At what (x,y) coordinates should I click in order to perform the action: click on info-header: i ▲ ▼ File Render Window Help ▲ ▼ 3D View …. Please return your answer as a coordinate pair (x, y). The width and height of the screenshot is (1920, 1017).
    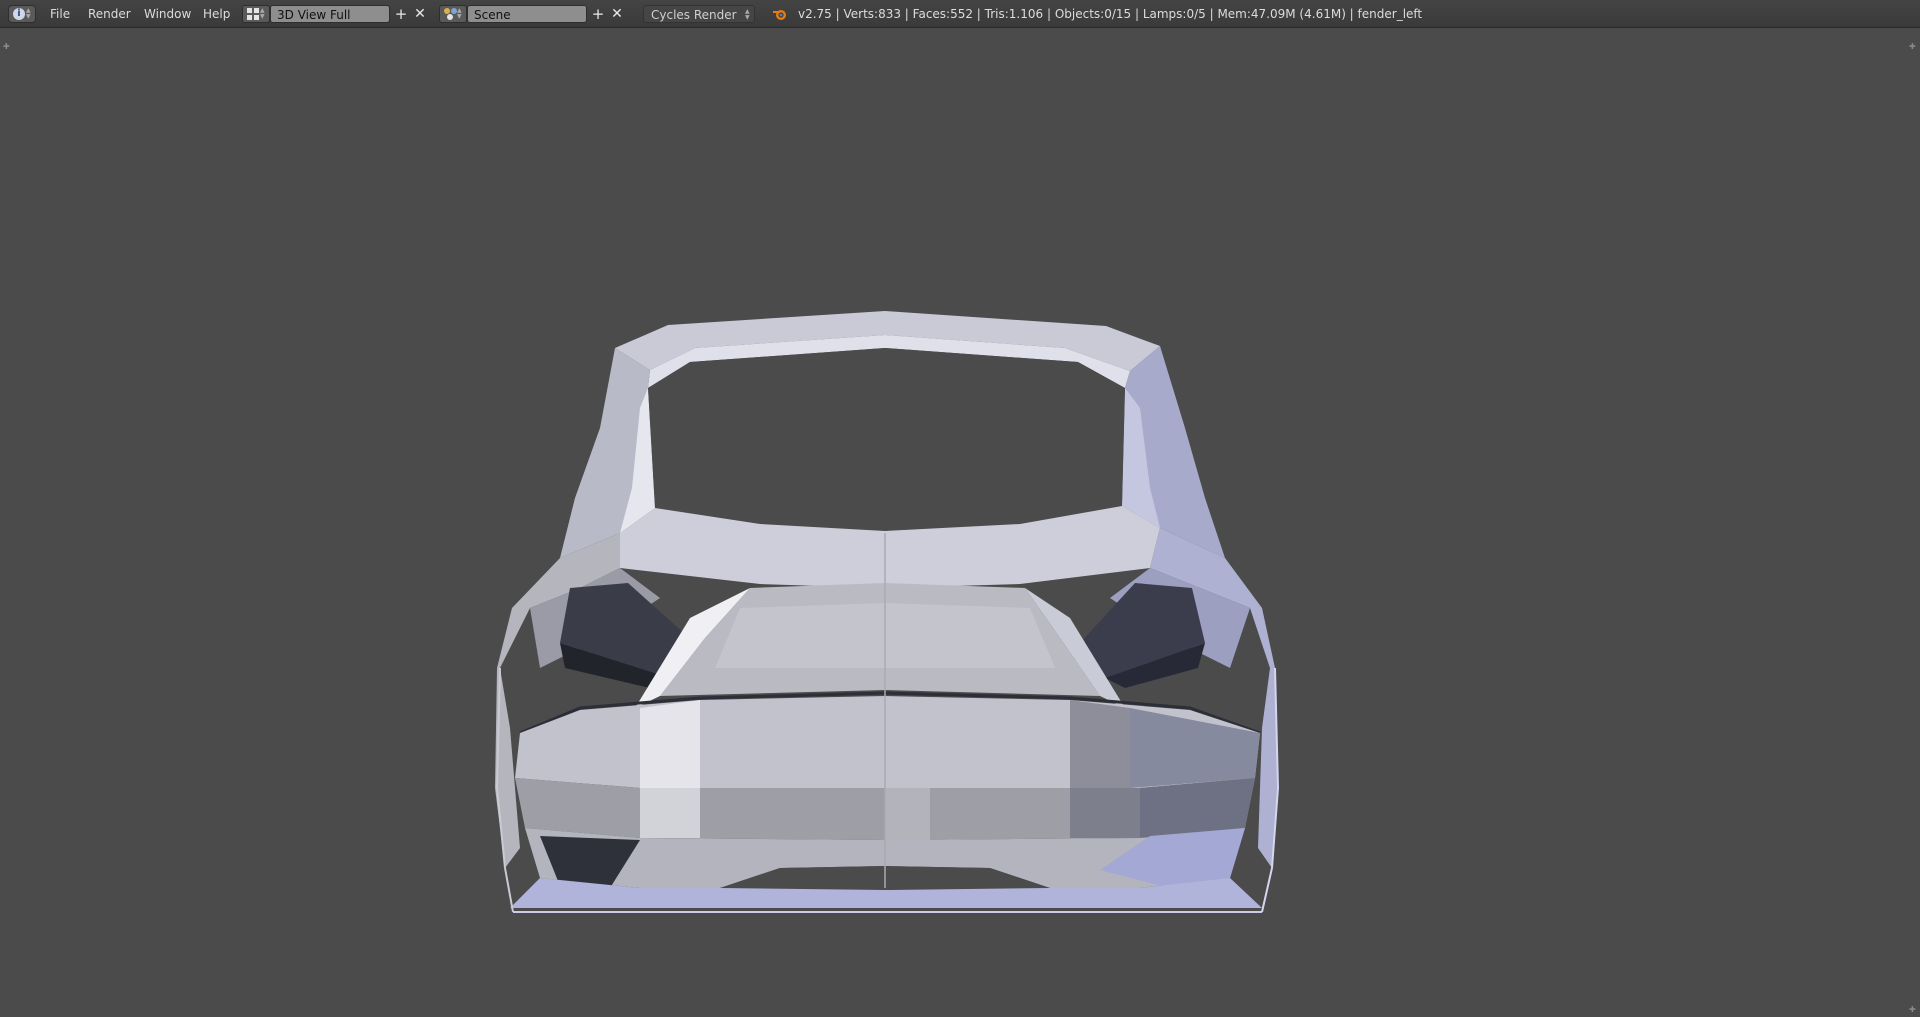
    Looking at the image, I should click on (960, 14).